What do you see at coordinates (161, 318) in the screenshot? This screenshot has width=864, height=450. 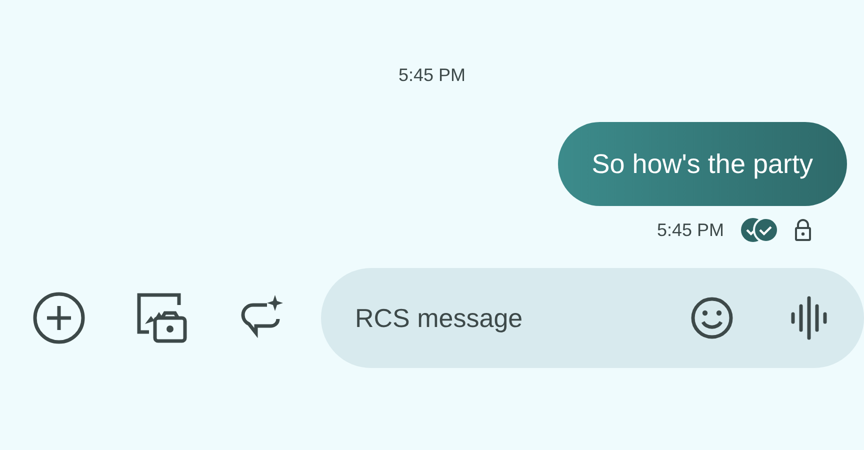 I see `gallery-camera-icon` at bounding box center [161, 318].